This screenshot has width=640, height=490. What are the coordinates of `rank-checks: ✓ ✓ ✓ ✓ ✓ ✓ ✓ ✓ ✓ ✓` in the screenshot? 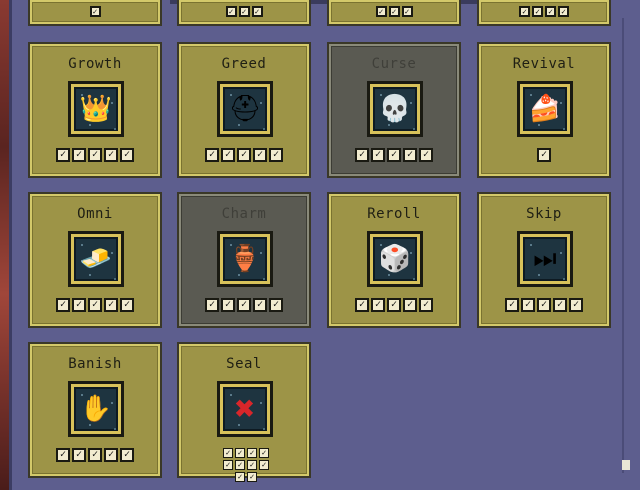 It's located at (246, 465).